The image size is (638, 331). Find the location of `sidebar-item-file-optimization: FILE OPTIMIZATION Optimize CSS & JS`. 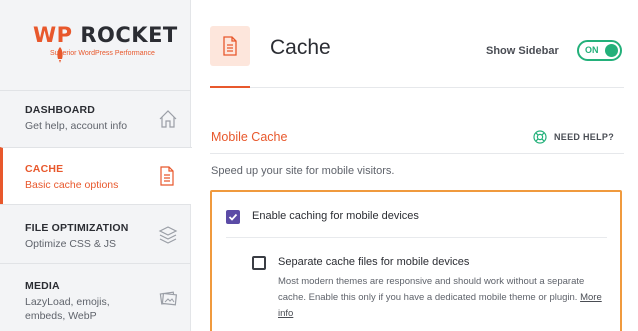

sidebar-item-file-optimization: FILE OPTIMIZATION Optimize CSS & JS is located at coordinates (95, 233).